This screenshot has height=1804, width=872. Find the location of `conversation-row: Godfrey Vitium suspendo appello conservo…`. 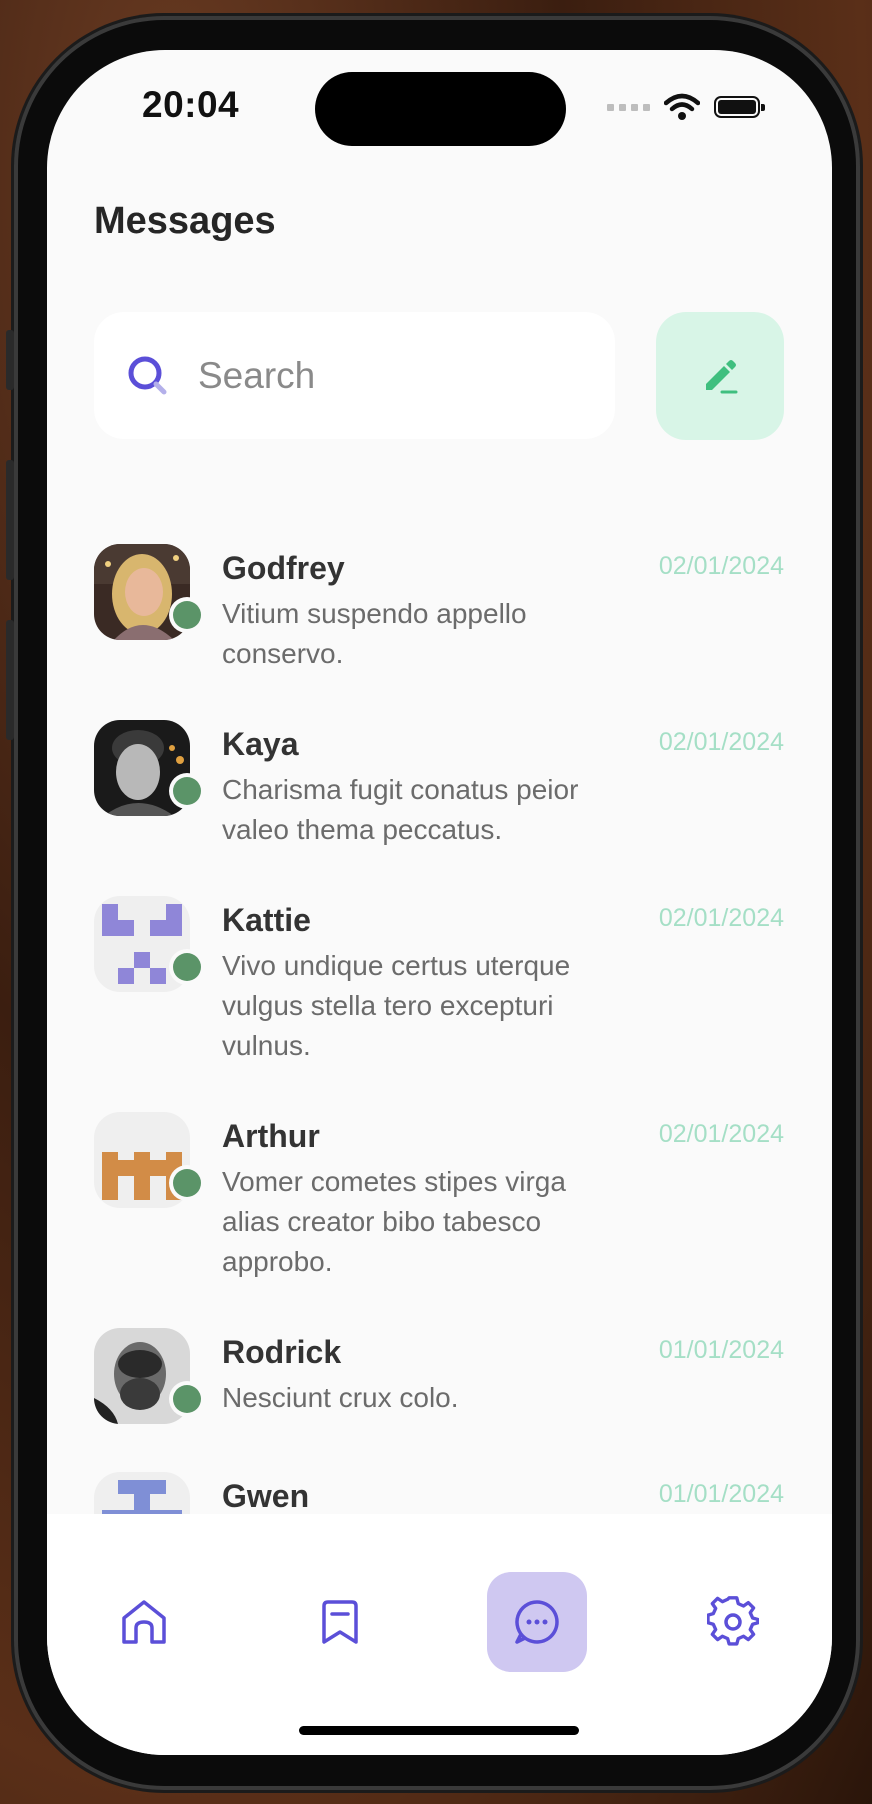

conversation-row: Godfrey Vitium suspendo appello conservo… is located at coordinates (439, 619).